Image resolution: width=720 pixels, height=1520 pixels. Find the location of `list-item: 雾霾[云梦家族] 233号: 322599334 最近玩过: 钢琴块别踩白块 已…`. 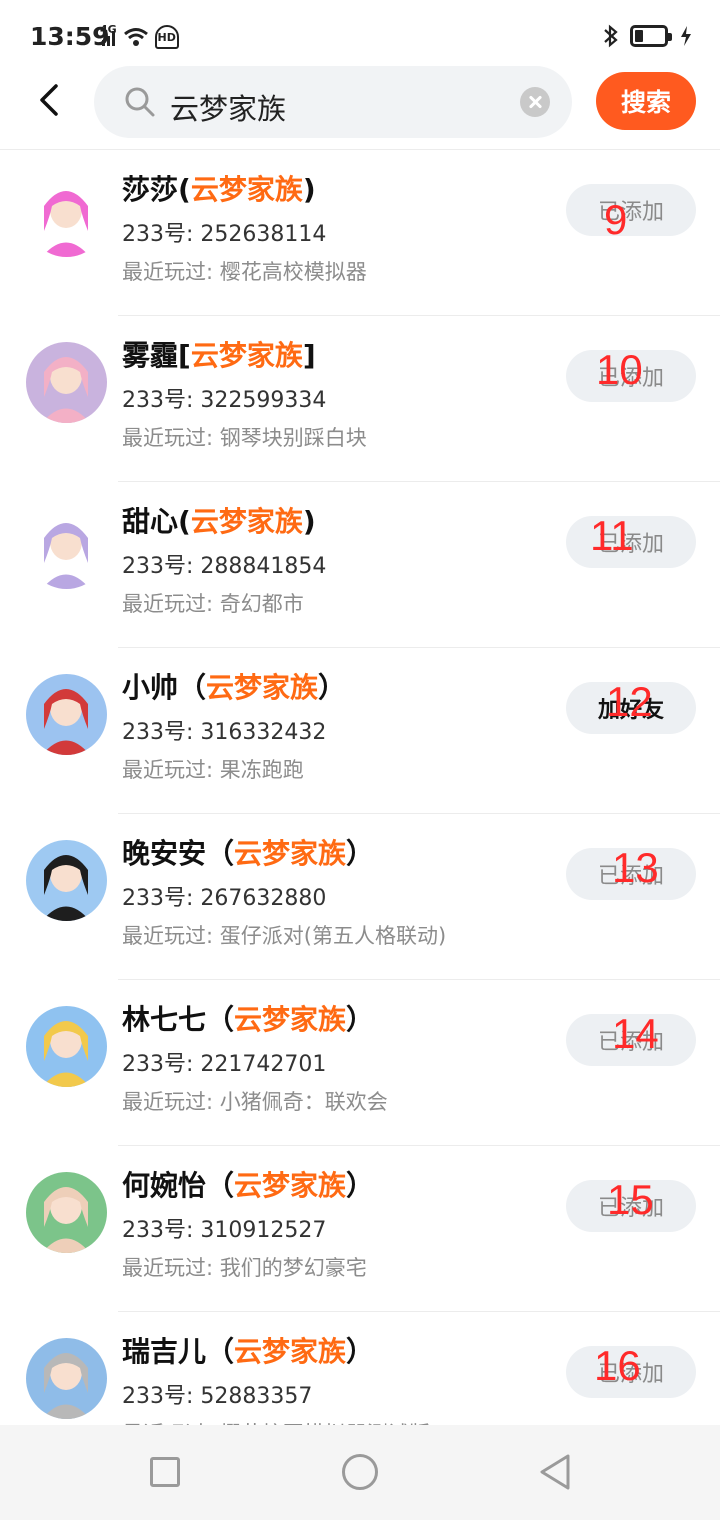

list-item: 雾霾[云梦家族] 233号: 322599334 最近玩过: 钢琴块别踩白块 已… is located at coordinates (360, 399).